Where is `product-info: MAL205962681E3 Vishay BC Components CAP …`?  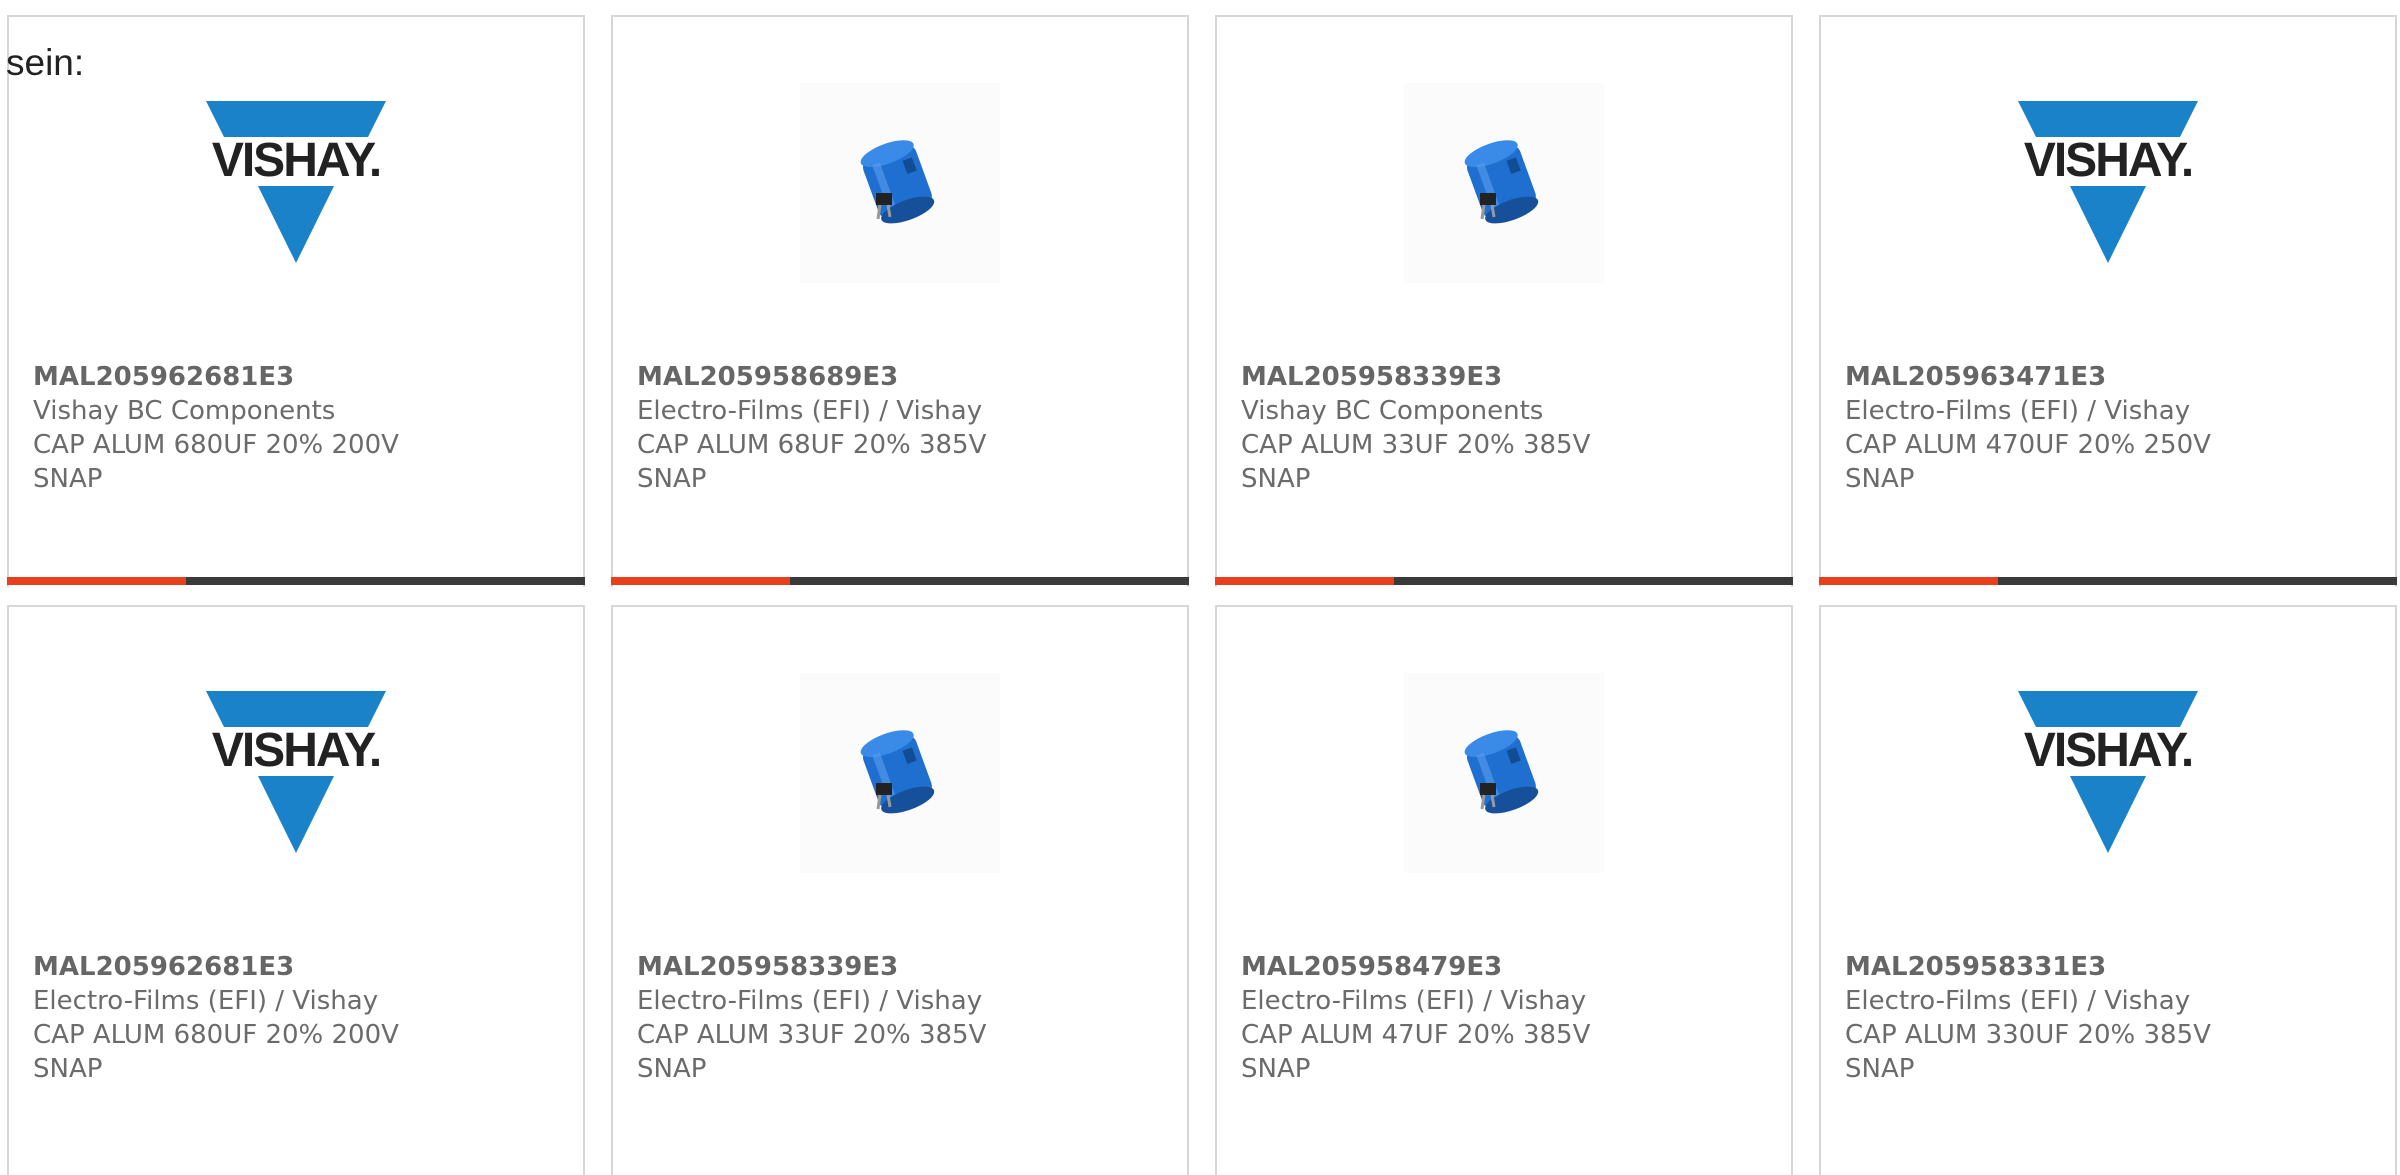
product-info: MAL205962681E3 Vishay BC Components CAP … is located at coordinates (233, 428).